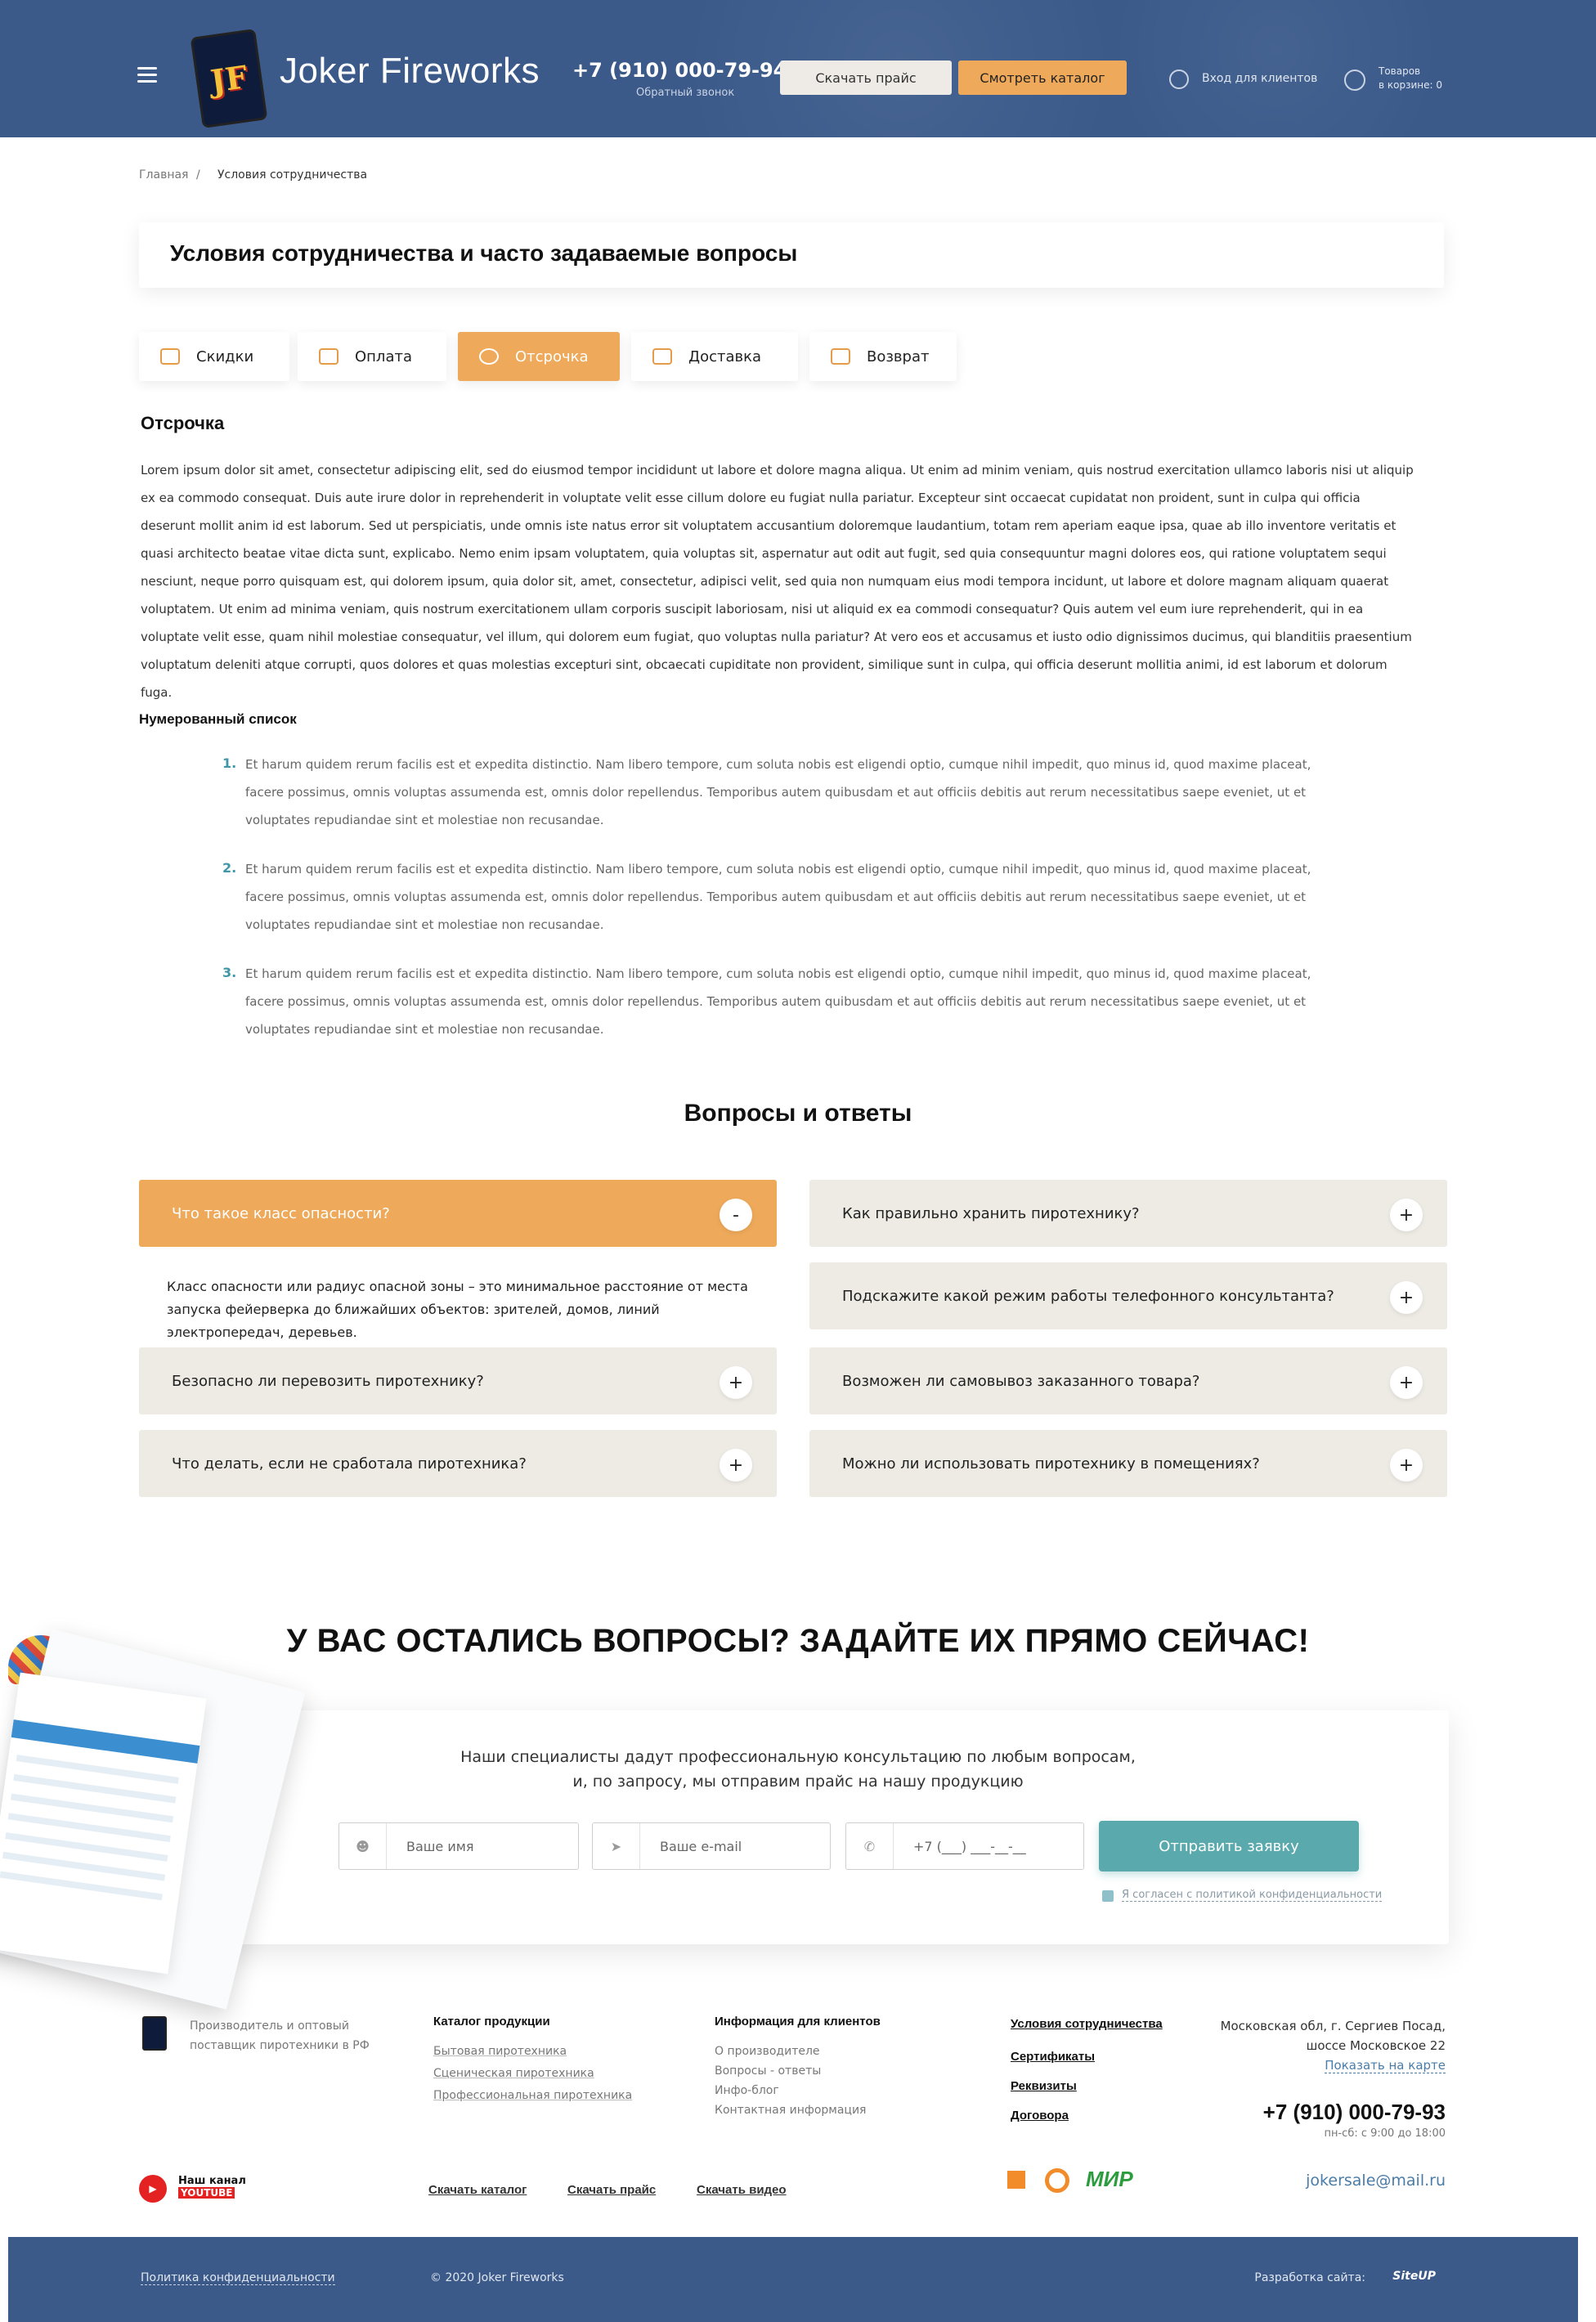  Describe the element at coordinates (662, 357) in the screenshot. I see `truck-icon` at that location.